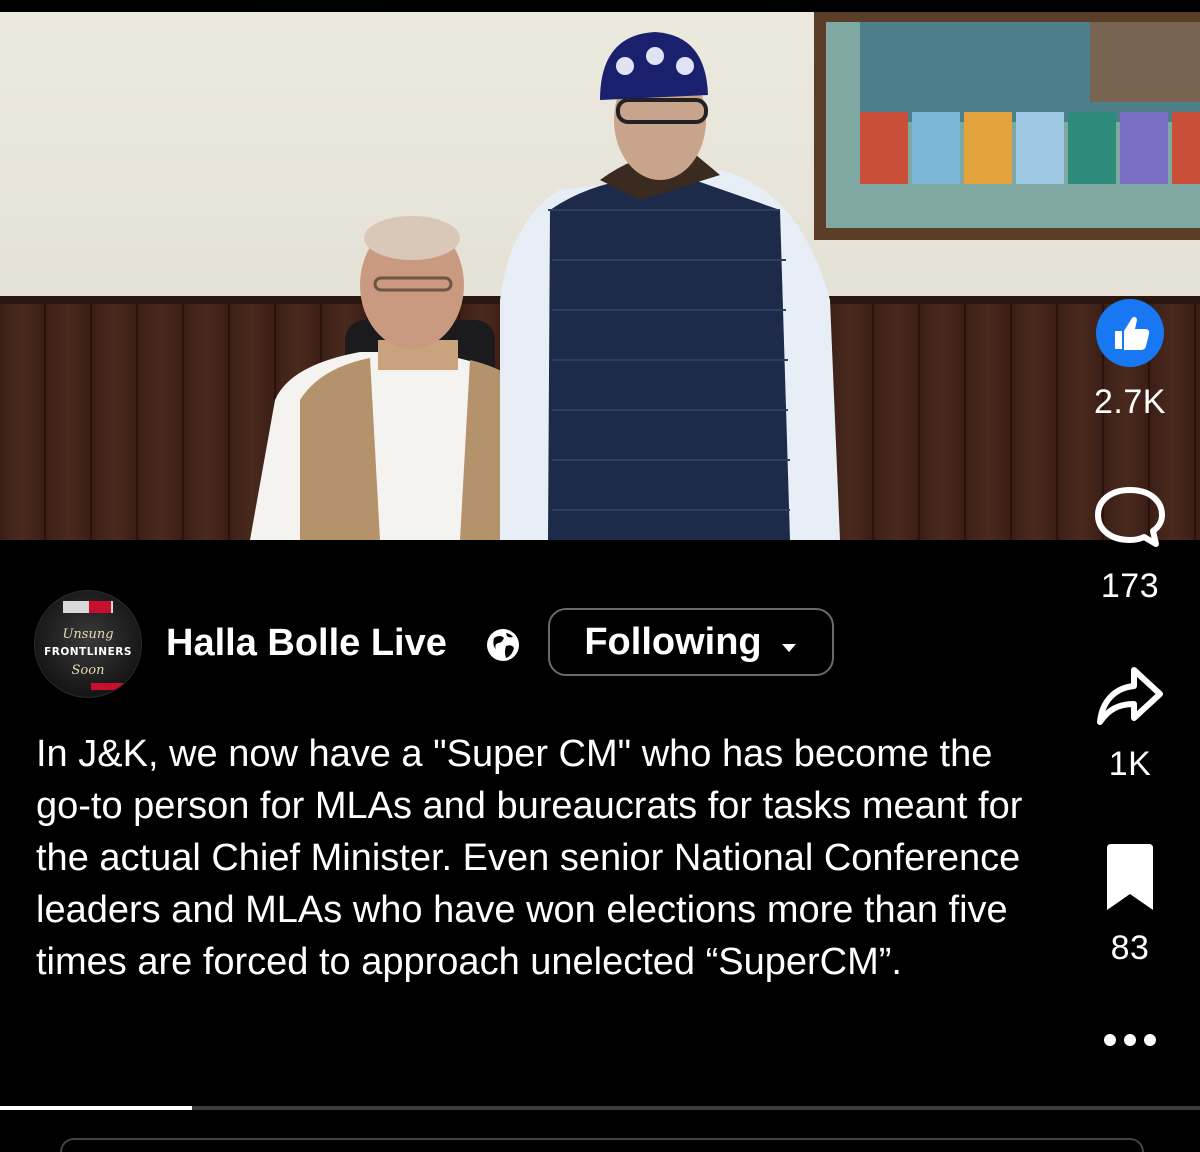  Describe the element at coordinates (600, 1108) in the screenshot. I see `video-progress-bar` at that location.